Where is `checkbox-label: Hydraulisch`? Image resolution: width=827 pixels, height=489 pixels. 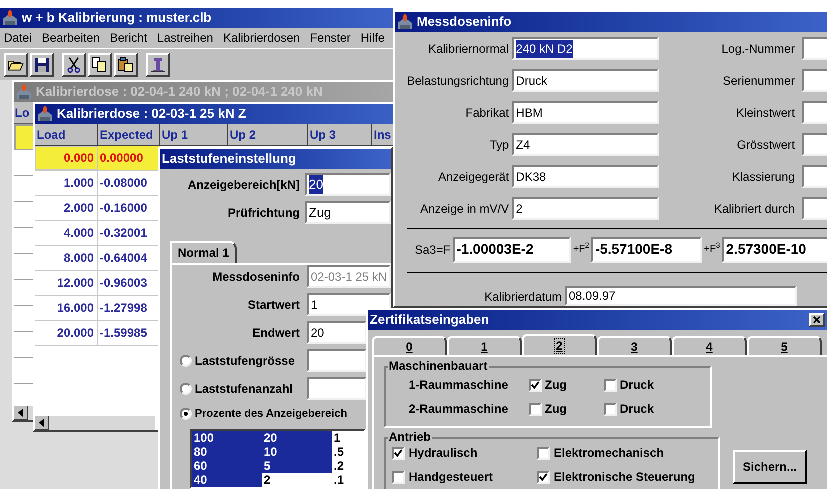
checkbox-label: Hydraulisch is located at coordinates (443, 453).